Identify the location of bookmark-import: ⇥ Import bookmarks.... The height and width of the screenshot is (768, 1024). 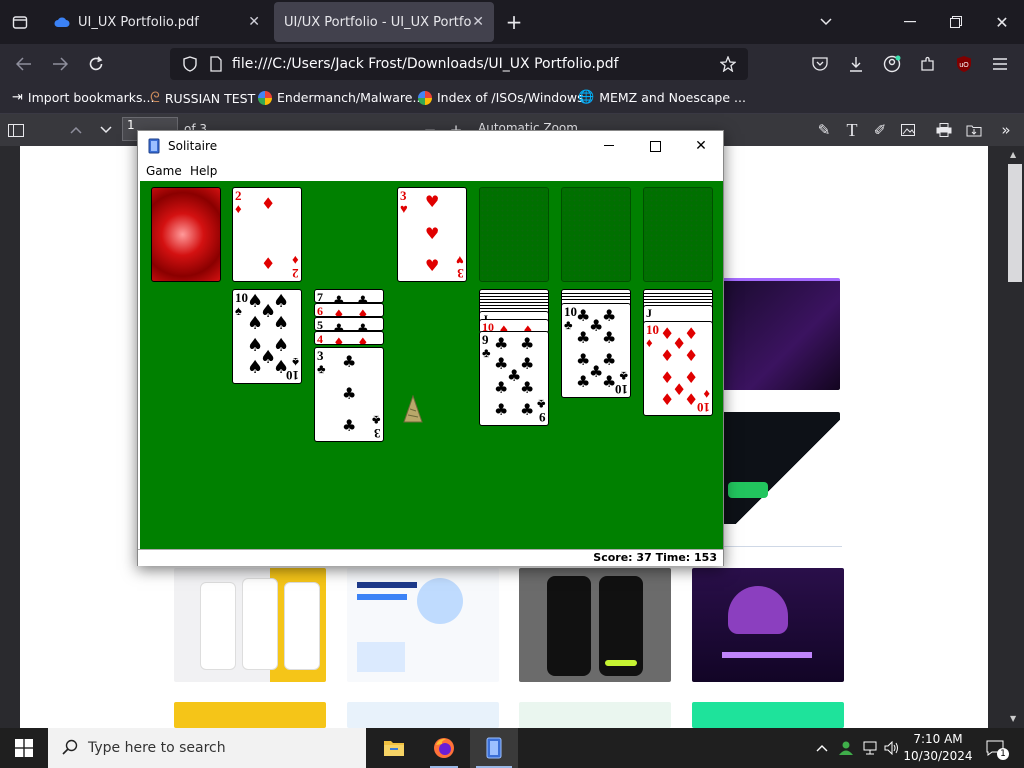
(83, 97).